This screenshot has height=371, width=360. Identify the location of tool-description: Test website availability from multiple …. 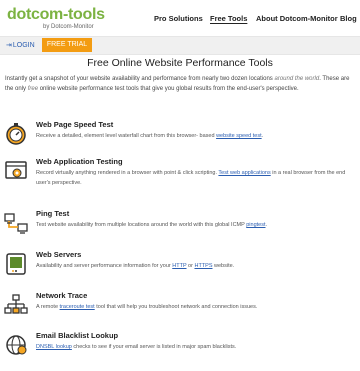
(195, 225).